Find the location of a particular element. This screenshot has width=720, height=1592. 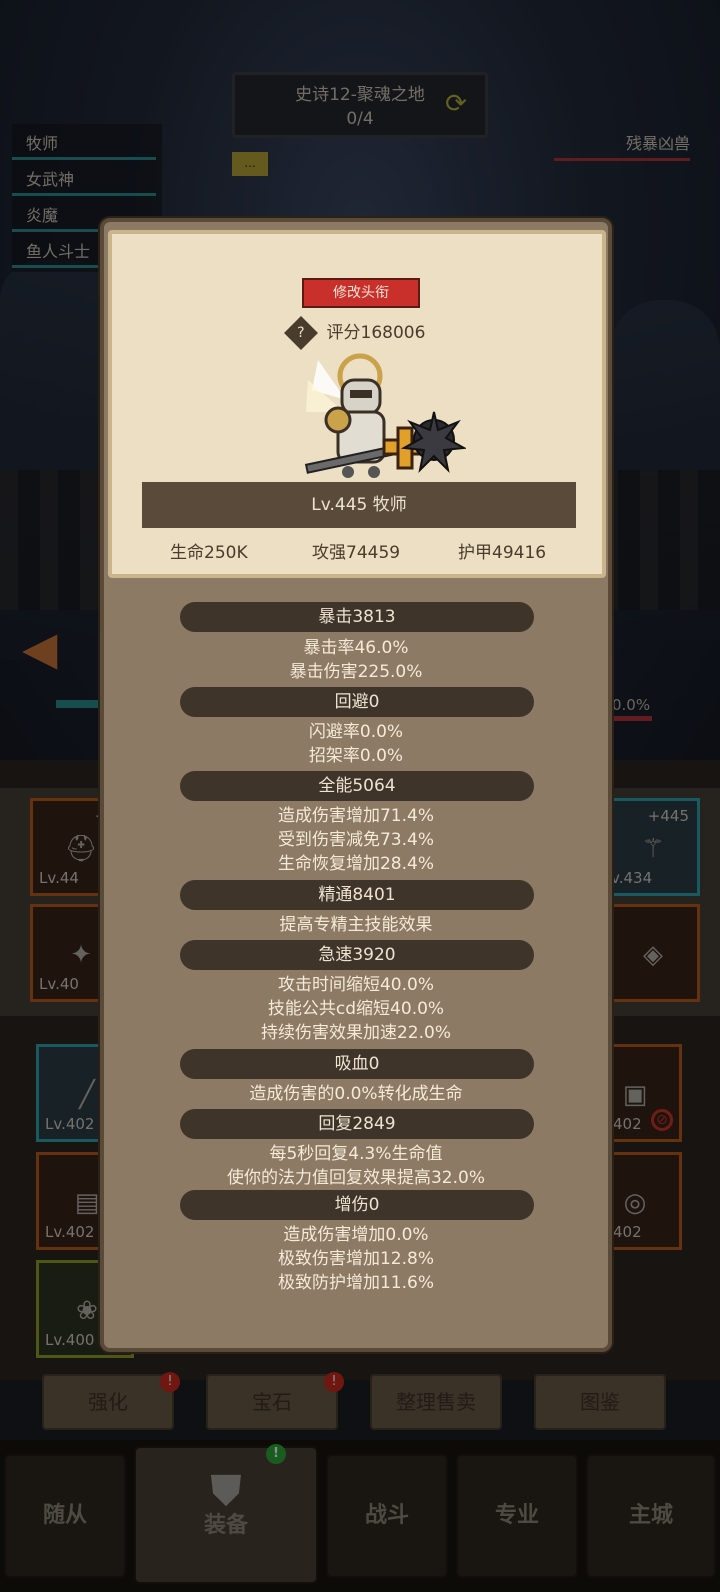

stat-header-versatility: 全能5064 is located at coordinates (357, 786).